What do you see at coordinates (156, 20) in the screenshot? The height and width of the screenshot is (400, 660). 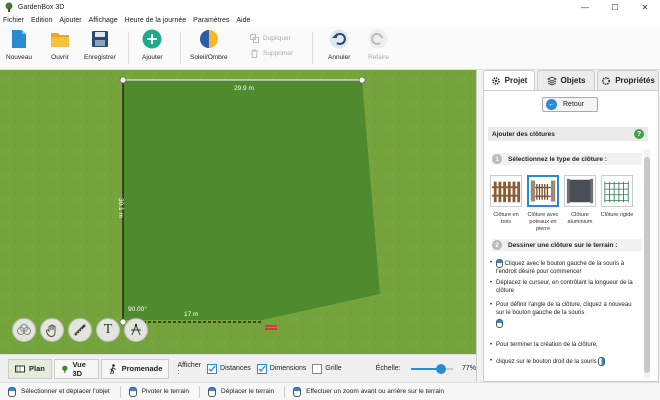 I see `menu-heure: Heure de la journée` at bounding box center [156, 20].